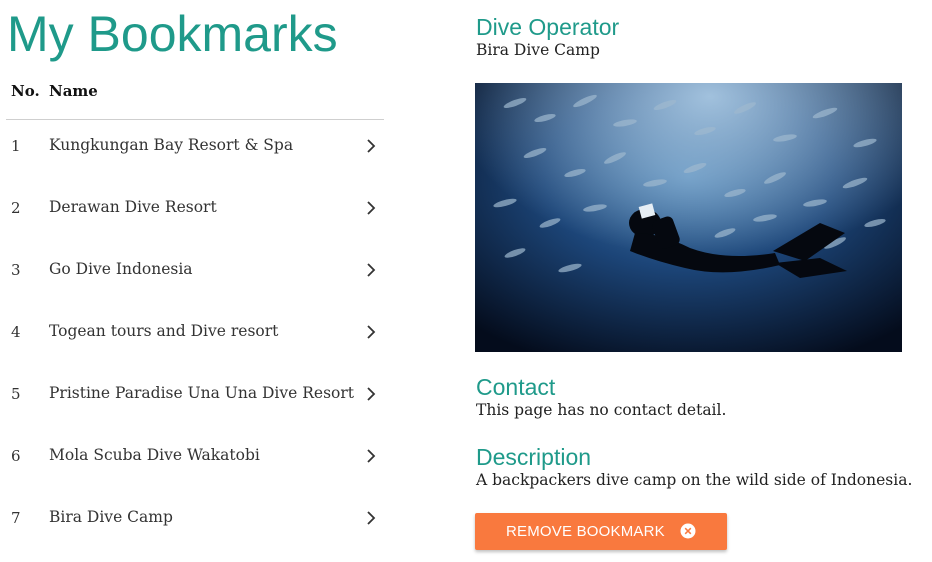 The height and width of the screenshot is (562, 932). I want to click on page-title: My Bookmarks, so click(172, 34).